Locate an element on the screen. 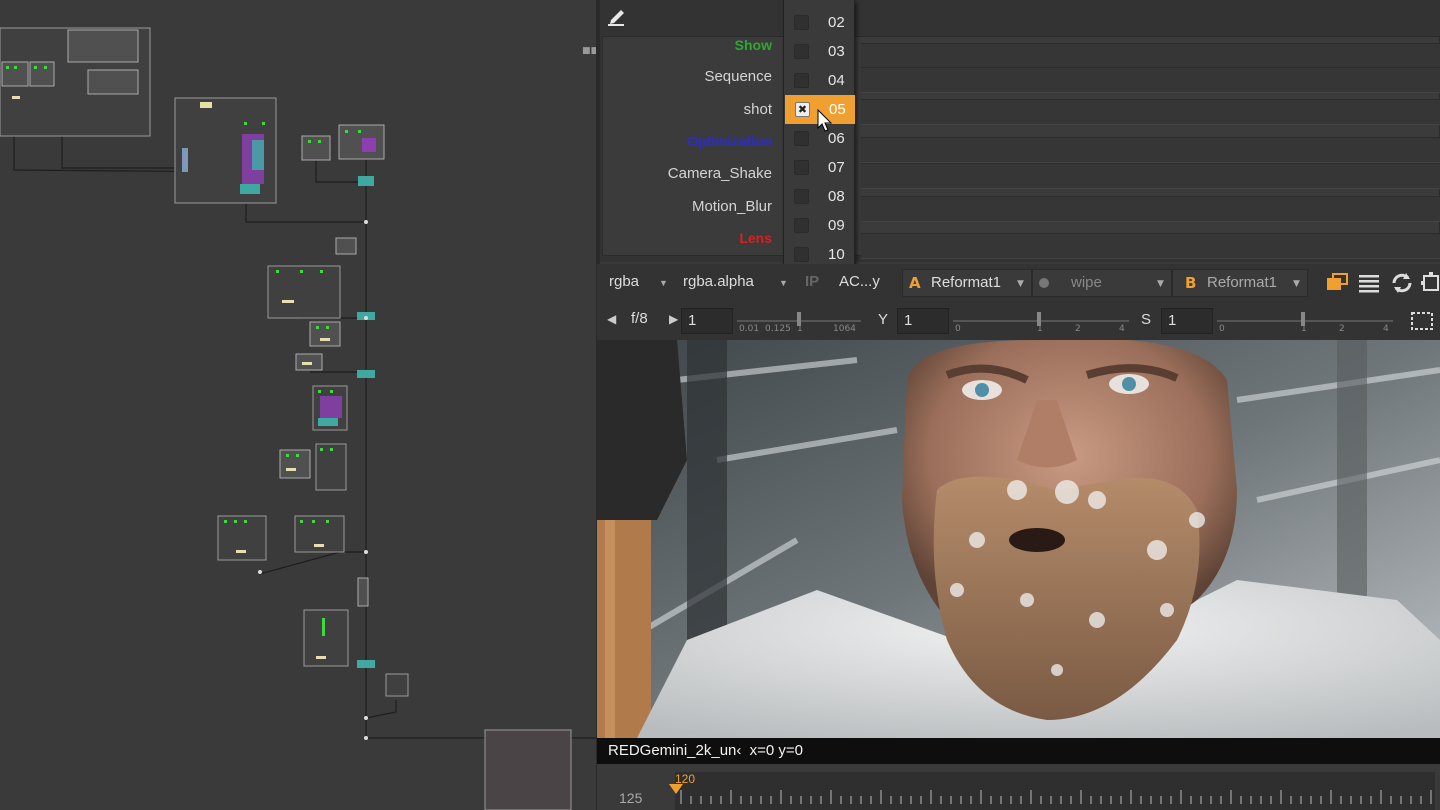 The width and height of the screenshot is (1440, 810). shot-option-03: 03 is located at coordinates (819, 51).